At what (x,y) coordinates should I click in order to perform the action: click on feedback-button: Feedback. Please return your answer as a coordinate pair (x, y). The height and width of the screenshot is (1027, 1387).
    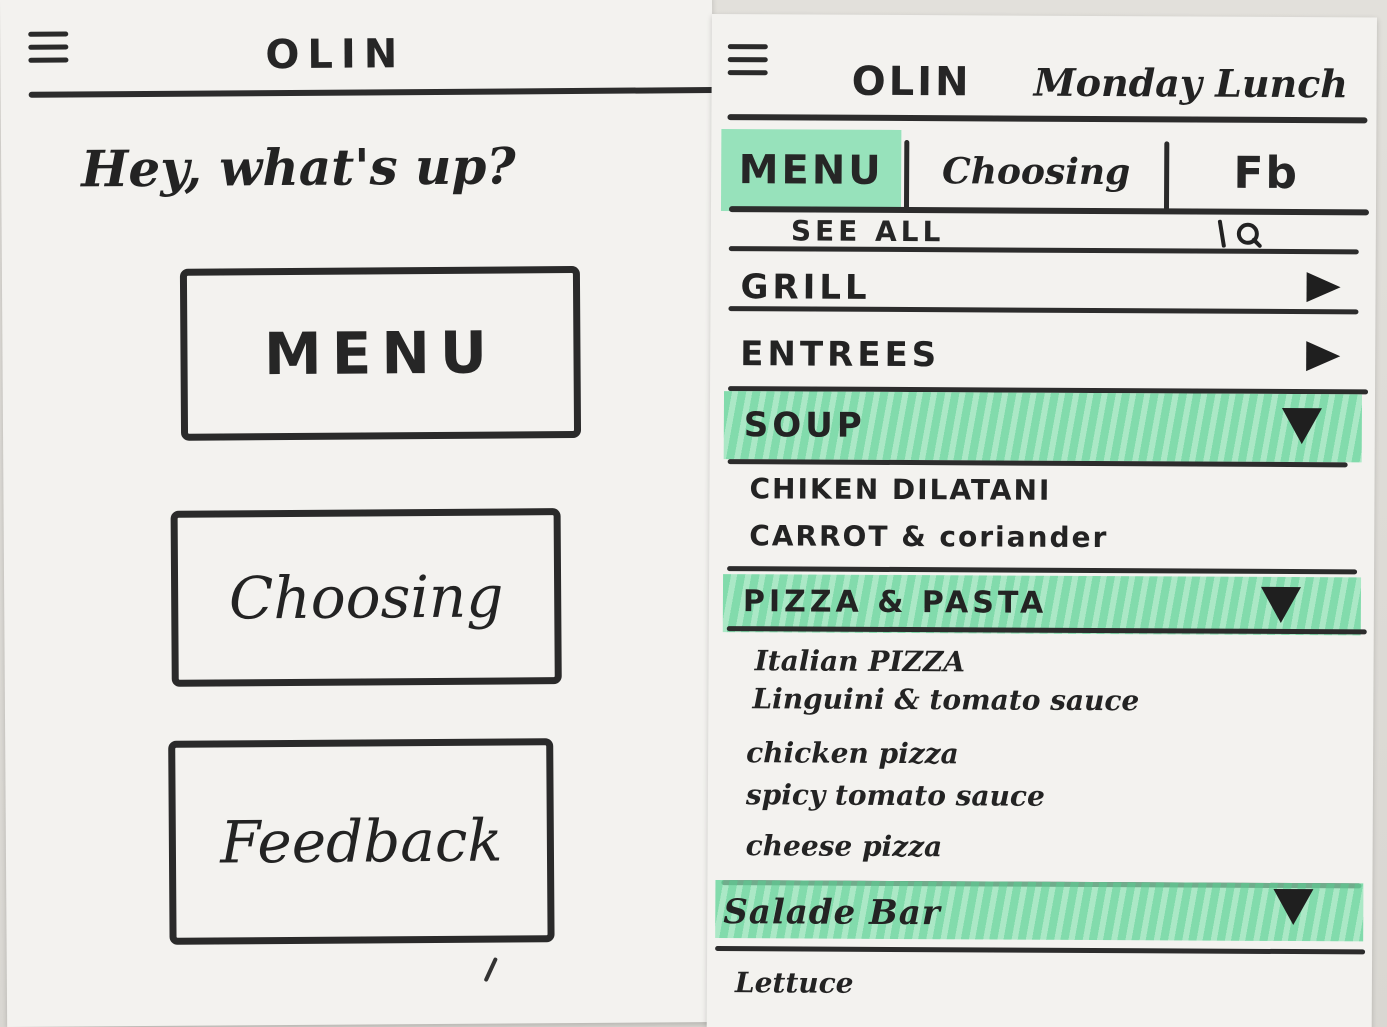
    Looking at the image, I should click on (361, 841).